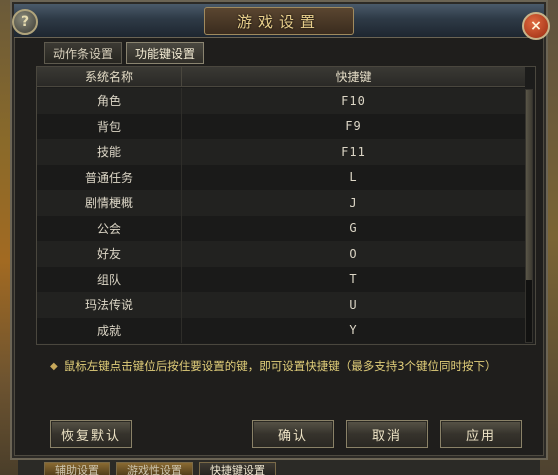  I want to click on row-key: F10, so click(353, 101).